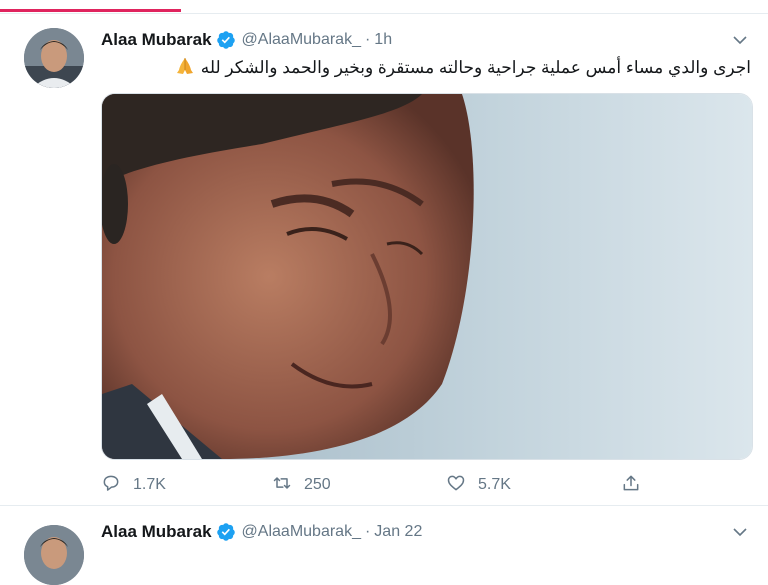 Image resolution: width=768 pixels, height=585 pixels. What do you see at coordinates (317, 484) in the screenshot?
I see `retweet-count: 250` at bounding box center [317, 484].